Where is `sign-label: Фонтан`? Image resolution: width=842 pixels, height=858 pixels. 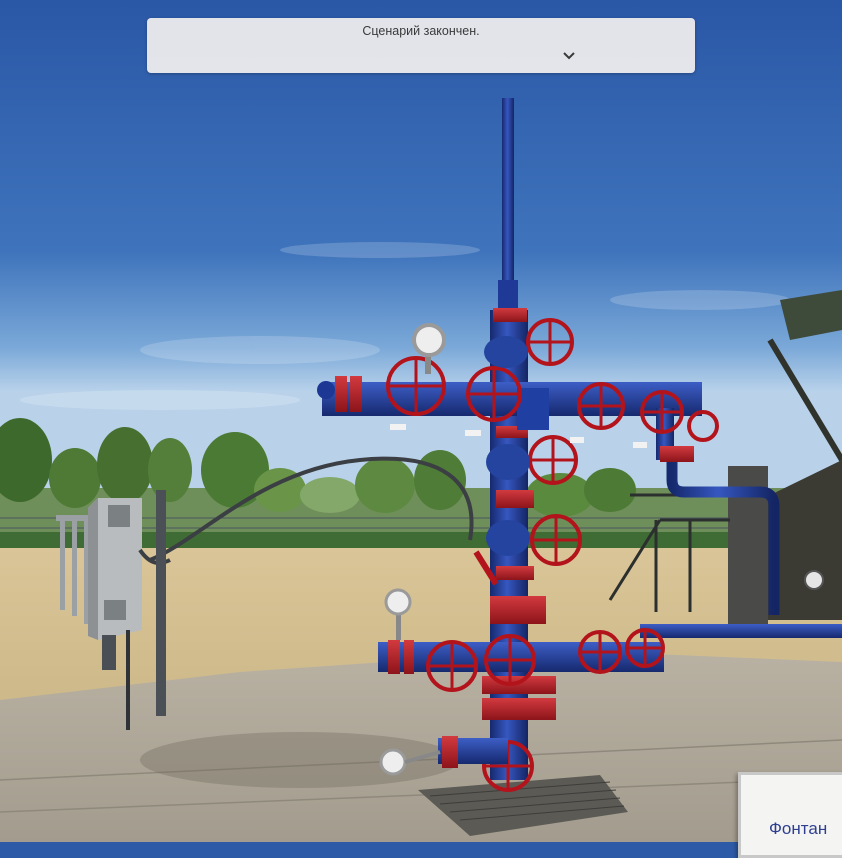 sign-label: Фонтан is located at coordinates (798, 828).